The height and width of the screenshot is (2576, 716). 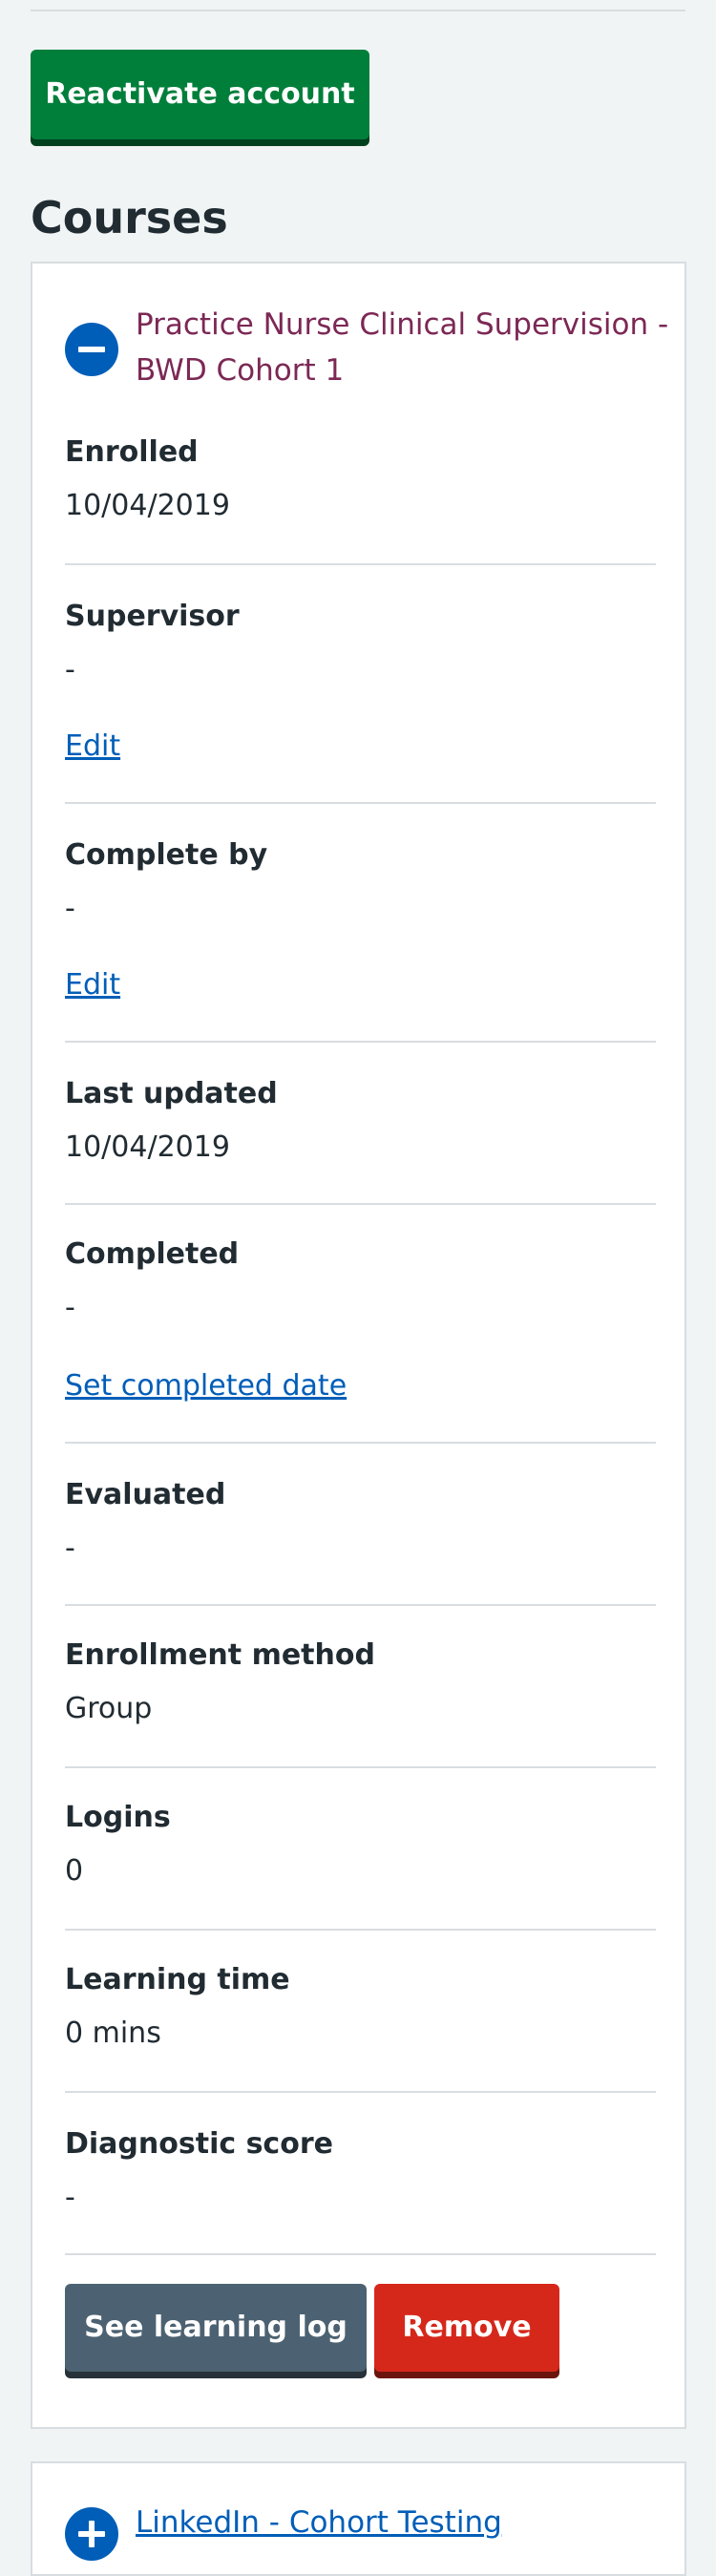 I want to click on learning-time-label: Learning time, so click(x=177, y=1979).